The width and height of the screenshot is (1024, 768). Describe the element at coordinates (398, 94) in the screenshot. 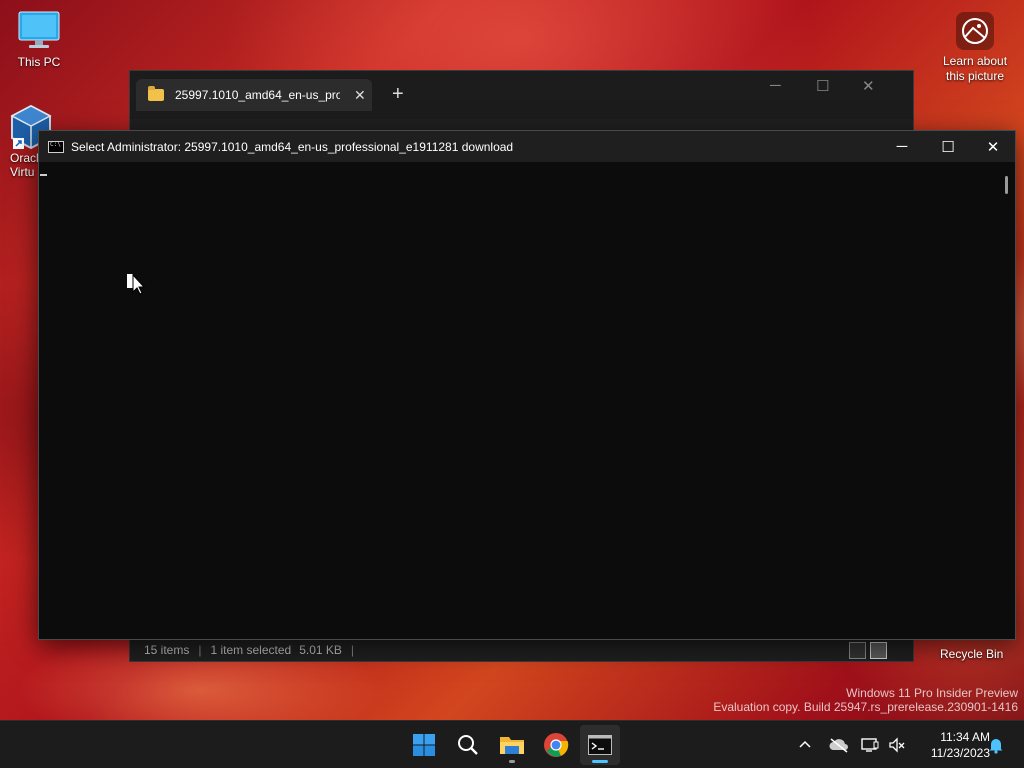

I see `new-tab-button: +` at that location.